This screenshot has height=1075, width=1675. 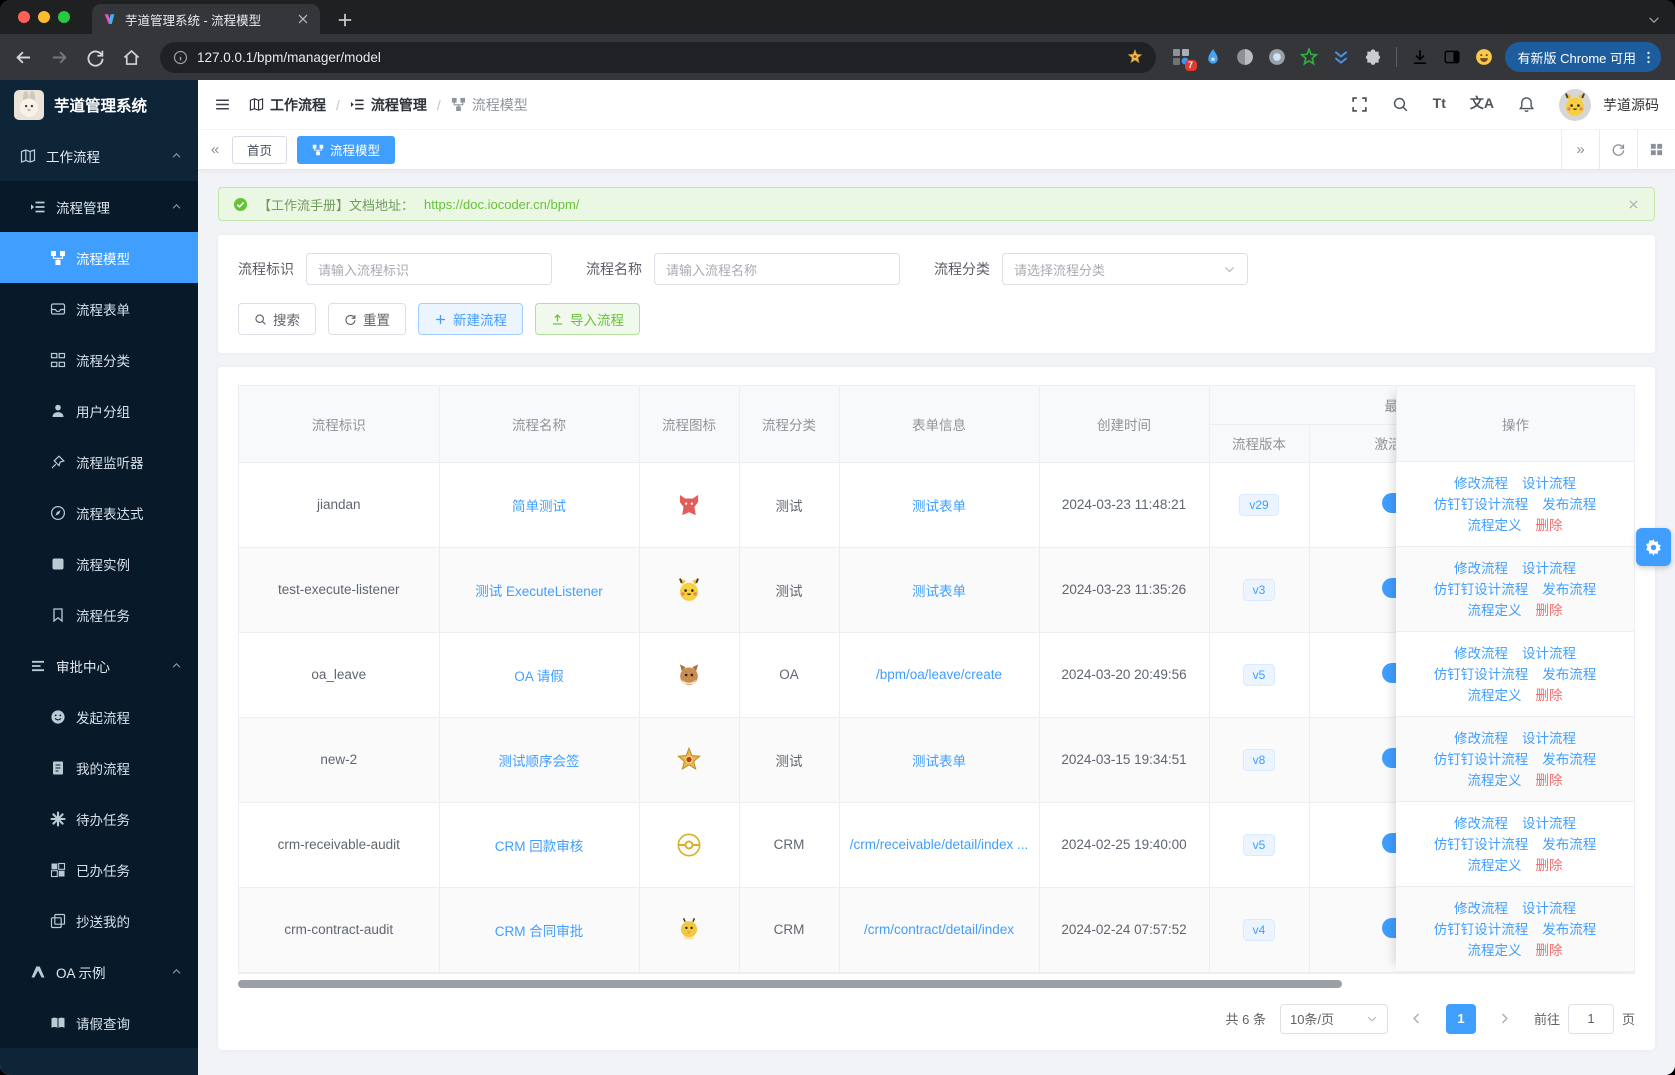 I want to click on user-avatar, so click(x=1575, y=104).